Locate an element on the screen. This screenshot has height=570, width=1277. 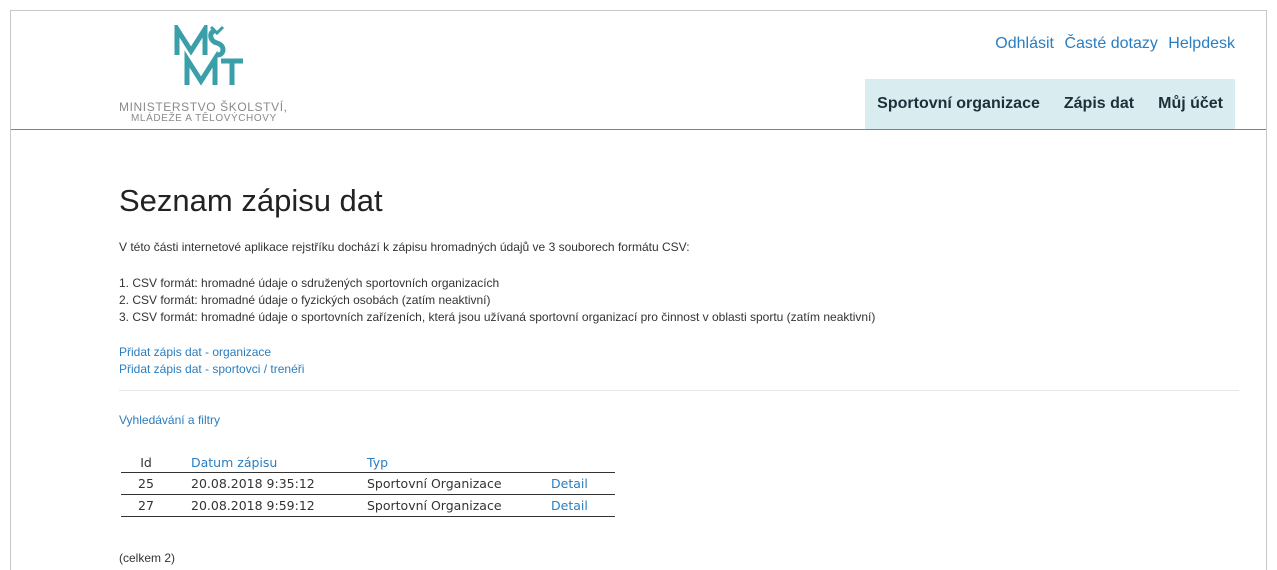
column-header-type: Typ is located at coordinates (454, 463).